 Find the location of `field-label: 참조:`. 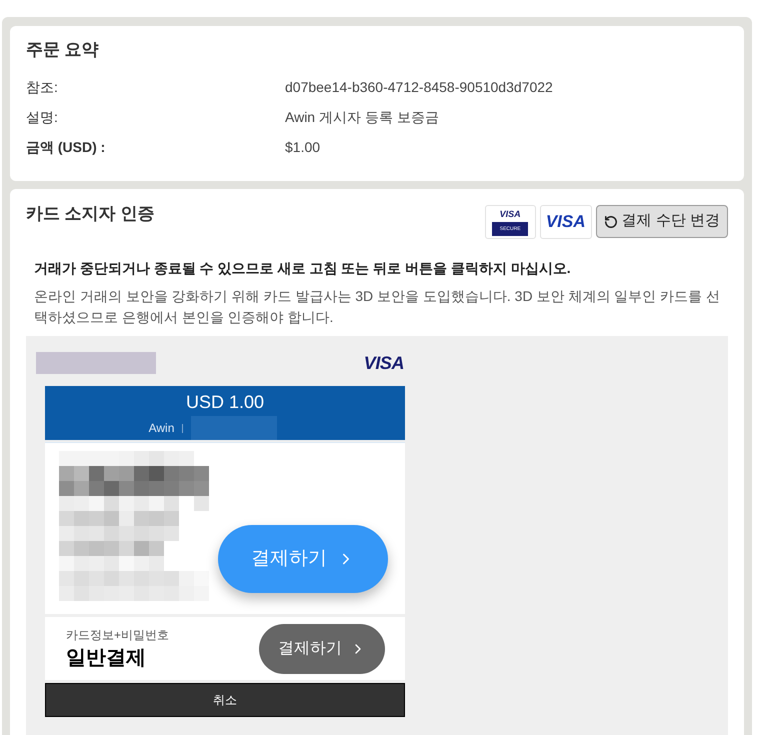

field-label: 참조: is located at coordinates (42, 87).